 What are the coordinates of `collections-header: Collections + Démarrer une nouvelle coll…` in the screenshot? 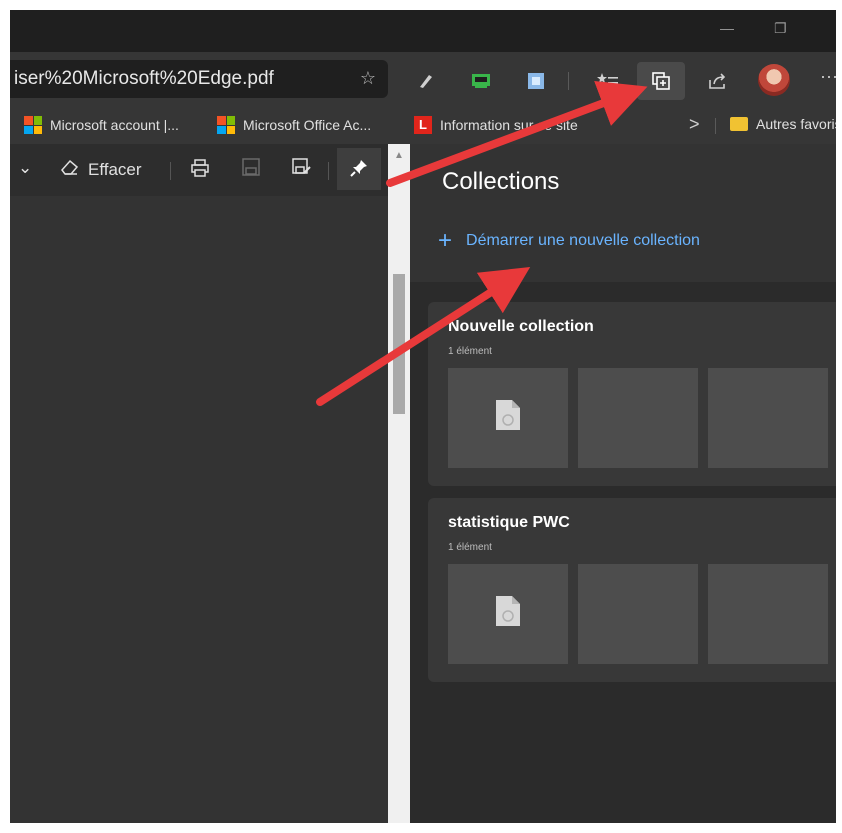 It's located at (623, 213).